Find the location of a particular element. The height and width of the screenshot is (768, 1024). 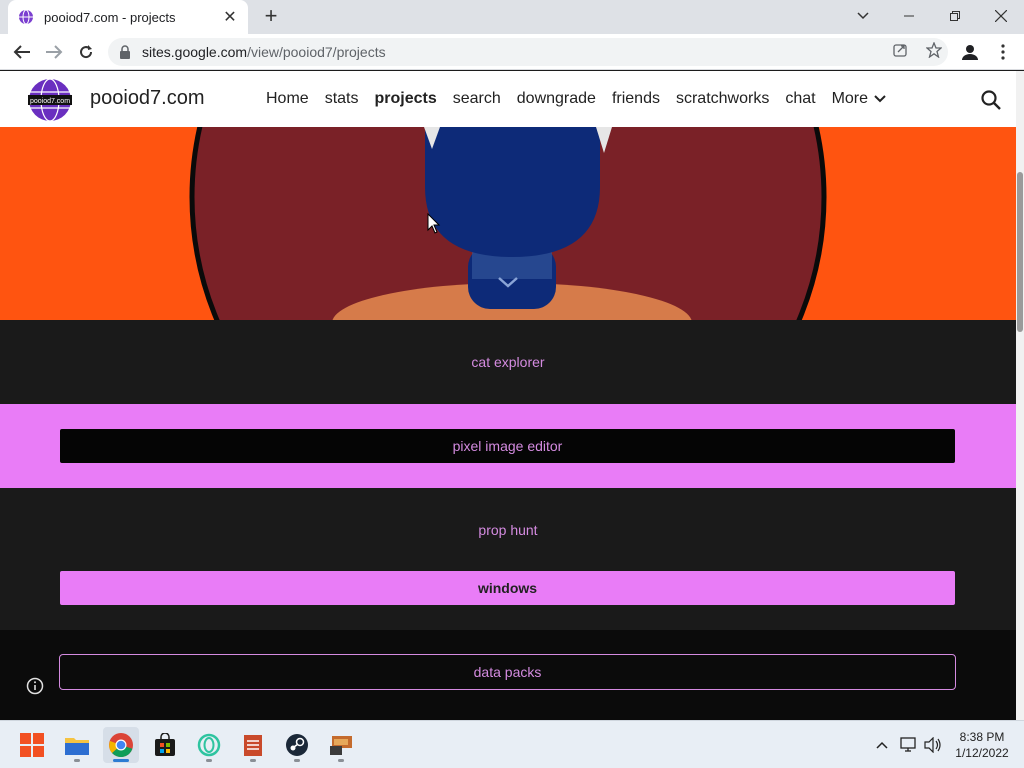

taskbar-steam is located at coordinates (297, 745).